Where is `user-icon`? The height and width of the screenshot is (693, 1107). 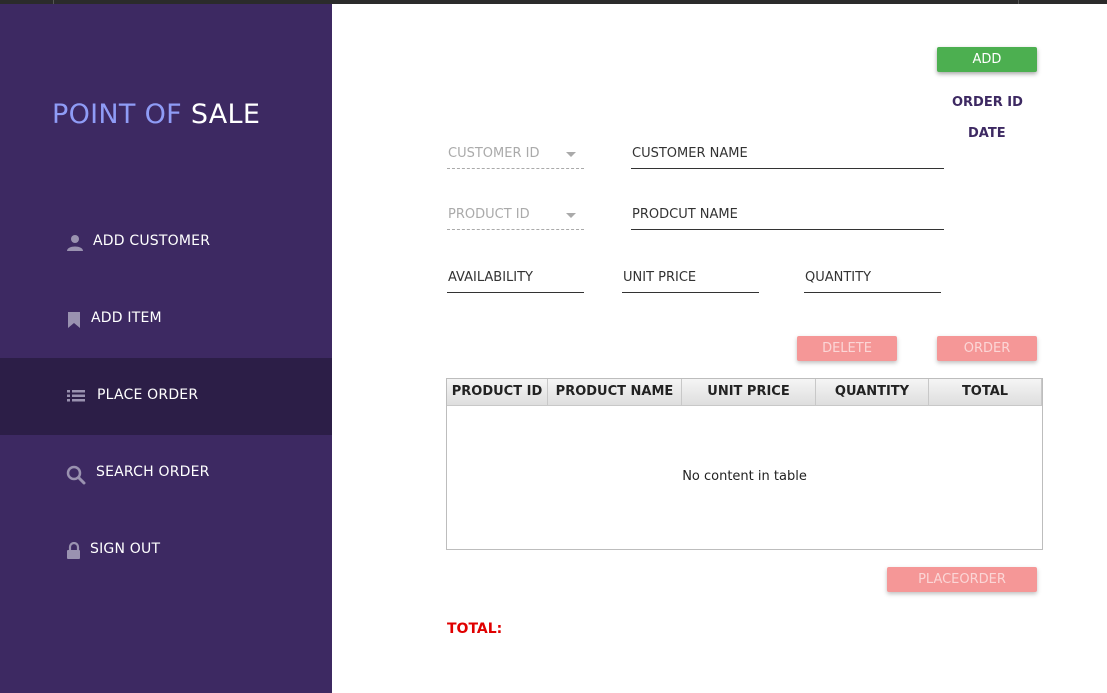 user-icon is located at coordinates (75, 243).